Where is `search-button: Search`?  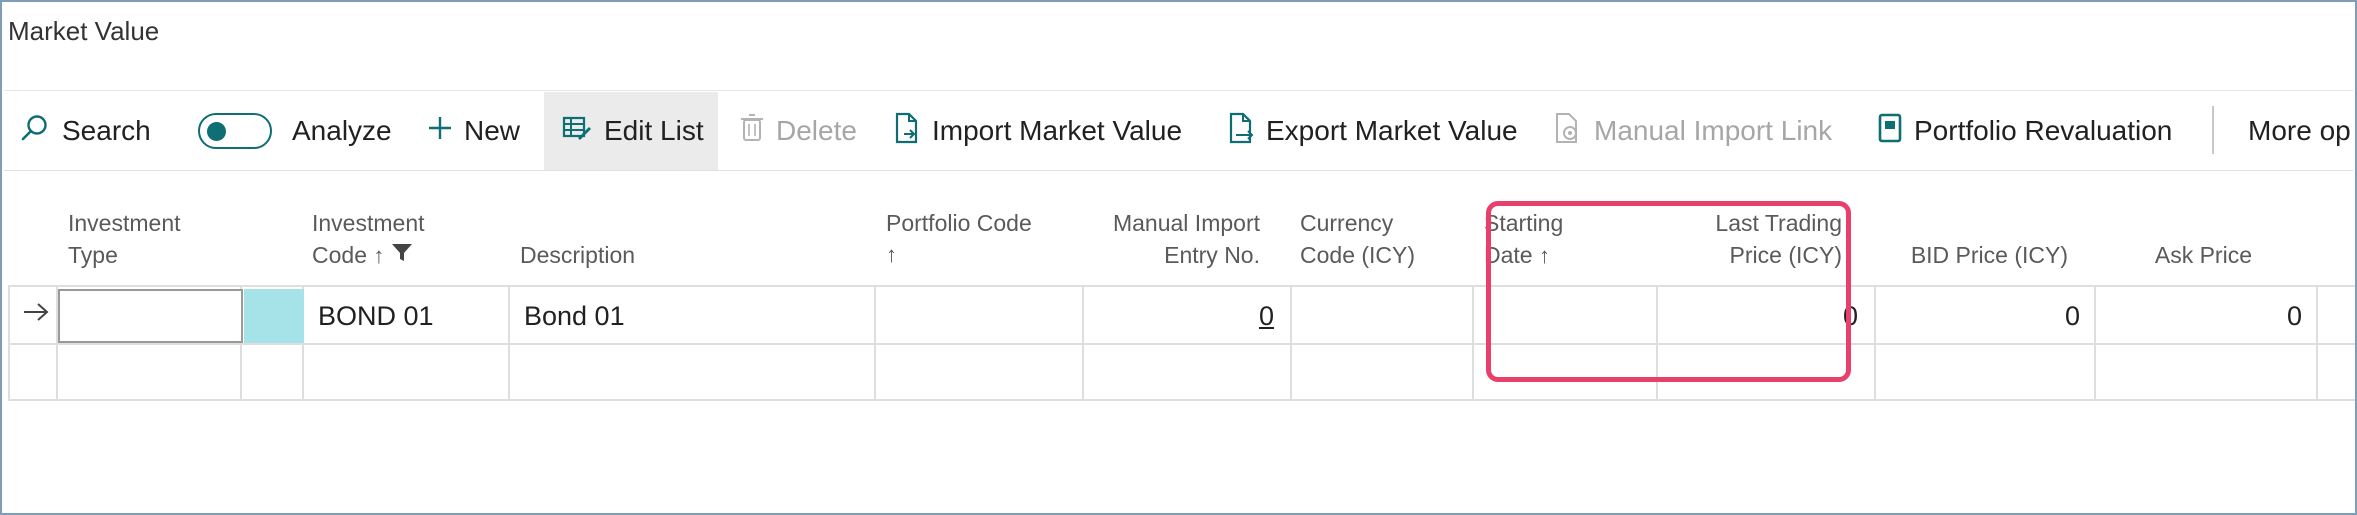
search-button: Search is located at coordinates (85, 131).